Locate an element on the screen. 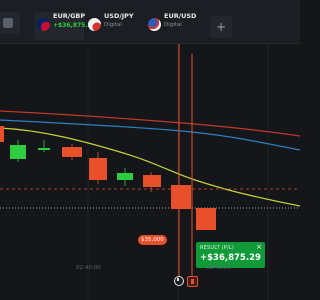 The width and height of the screenshot is (320, 300). tab-pair-label: EUR/GBP is located at coordinates (69, 16).